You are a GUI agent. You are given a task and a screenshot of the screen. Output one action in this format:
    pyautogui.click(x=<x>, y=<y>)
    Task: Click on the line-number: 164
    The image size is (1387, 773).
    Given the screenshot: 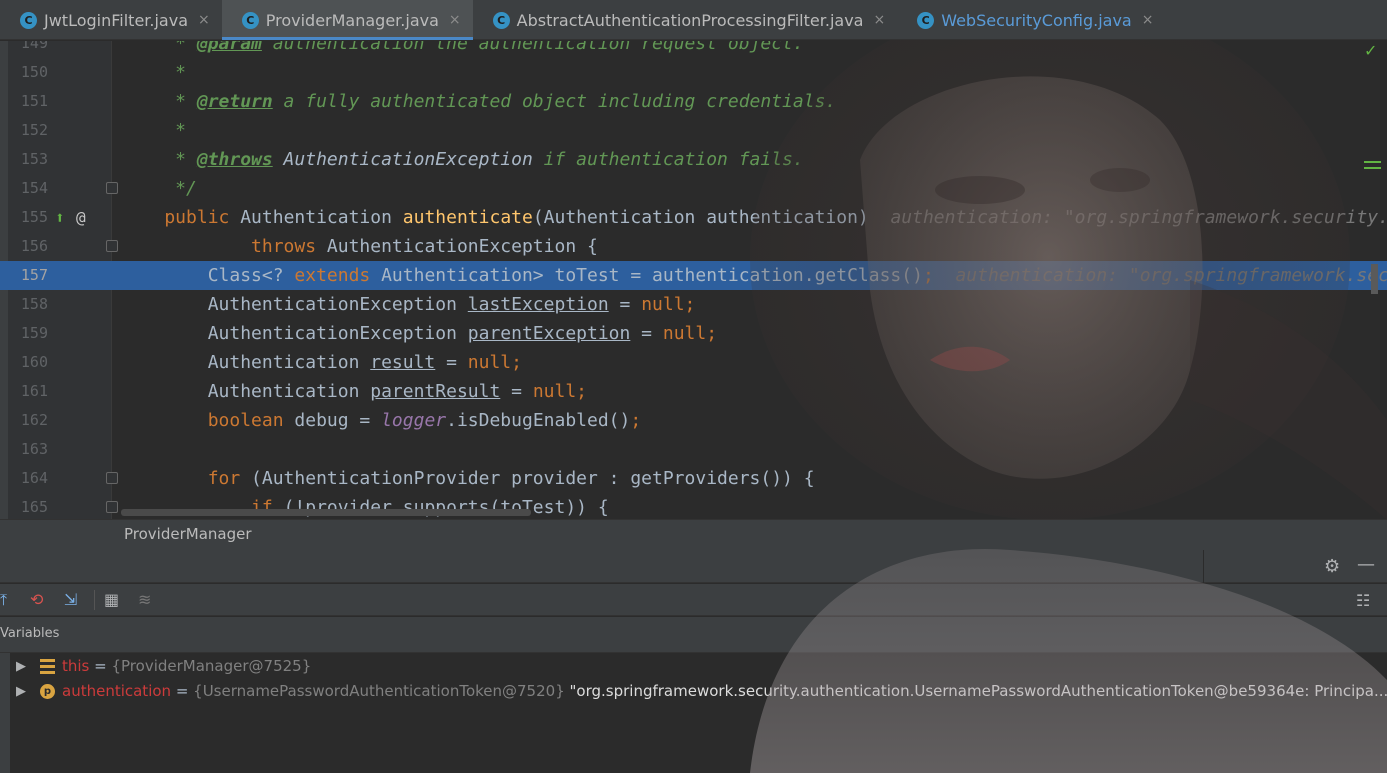 What is the action you would take?
    pyautogui.click(x=31, y=478)
    